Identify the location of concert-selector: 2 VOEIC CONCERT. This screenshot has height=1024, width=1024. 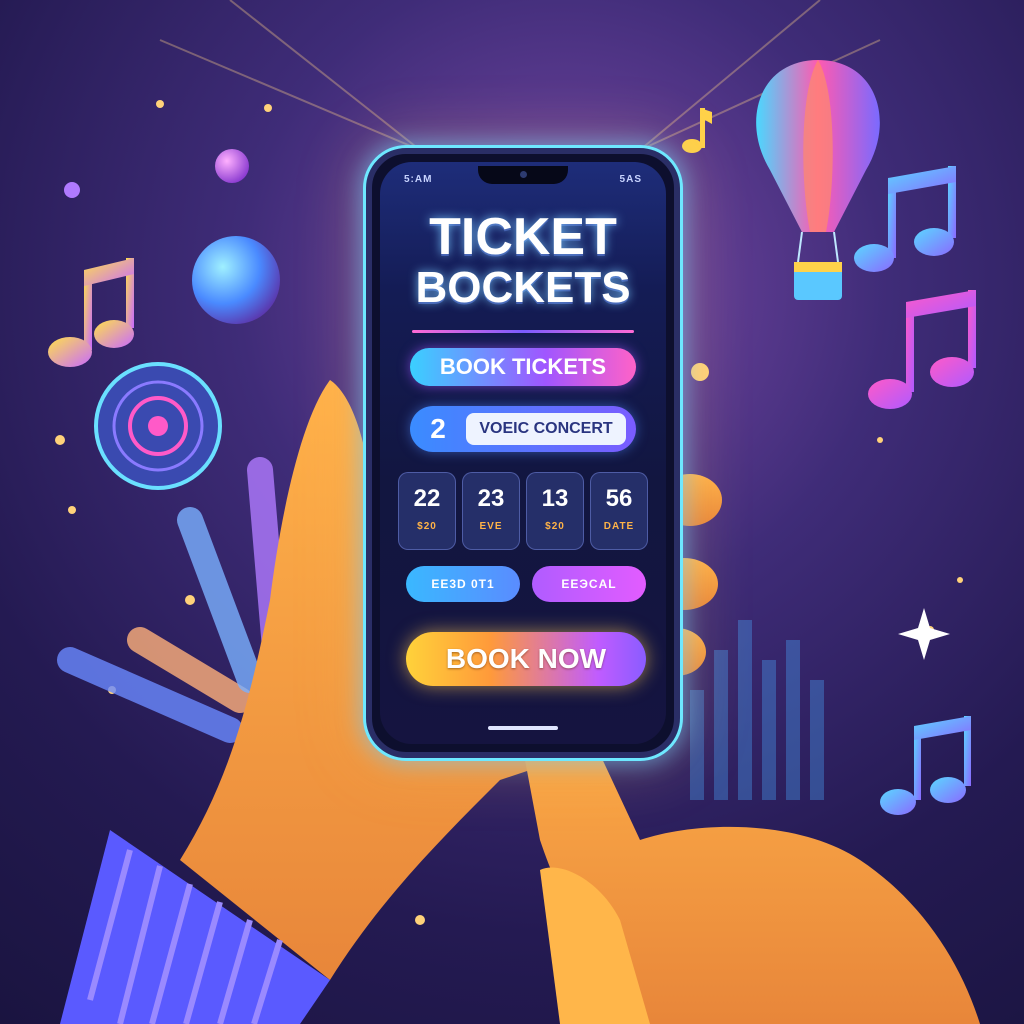
(523, 429).